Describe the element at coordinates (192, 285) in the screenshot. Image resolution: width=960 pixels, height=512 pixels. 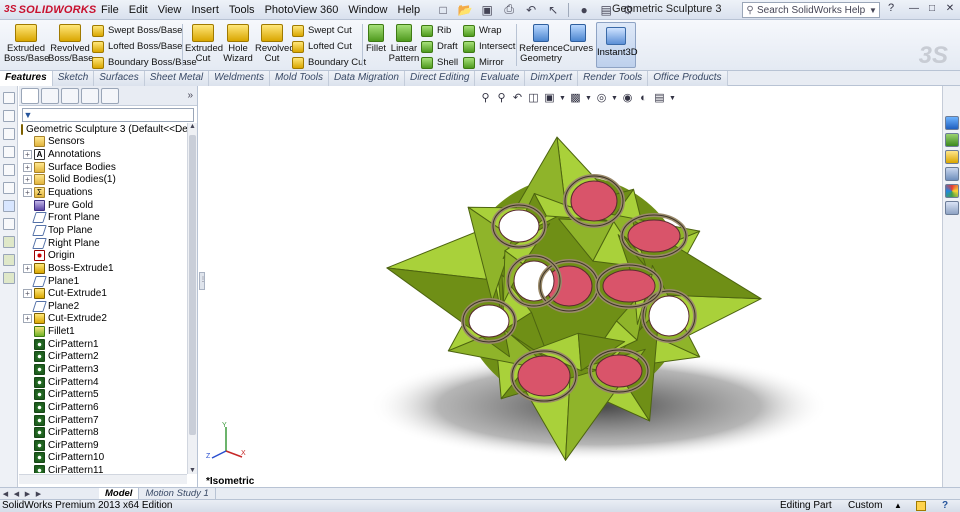
I see `scroll-thumb` at that location.